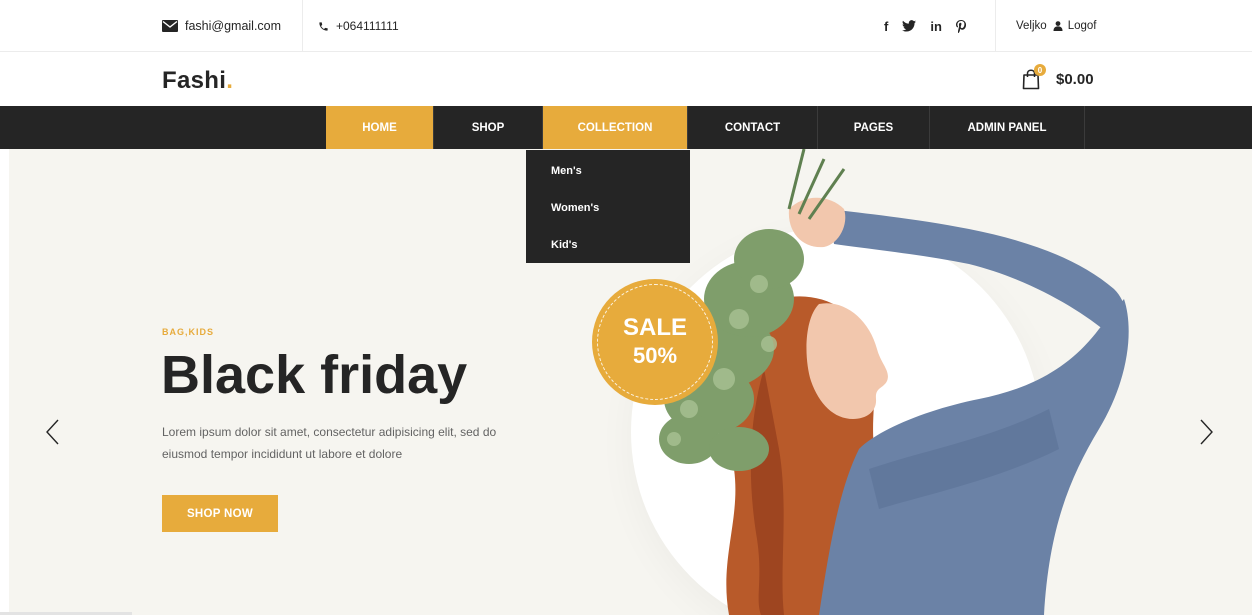 The height and width of the screenshot is (615, 1252). I want to click on top-phone: +064111111, so click(358, 26).